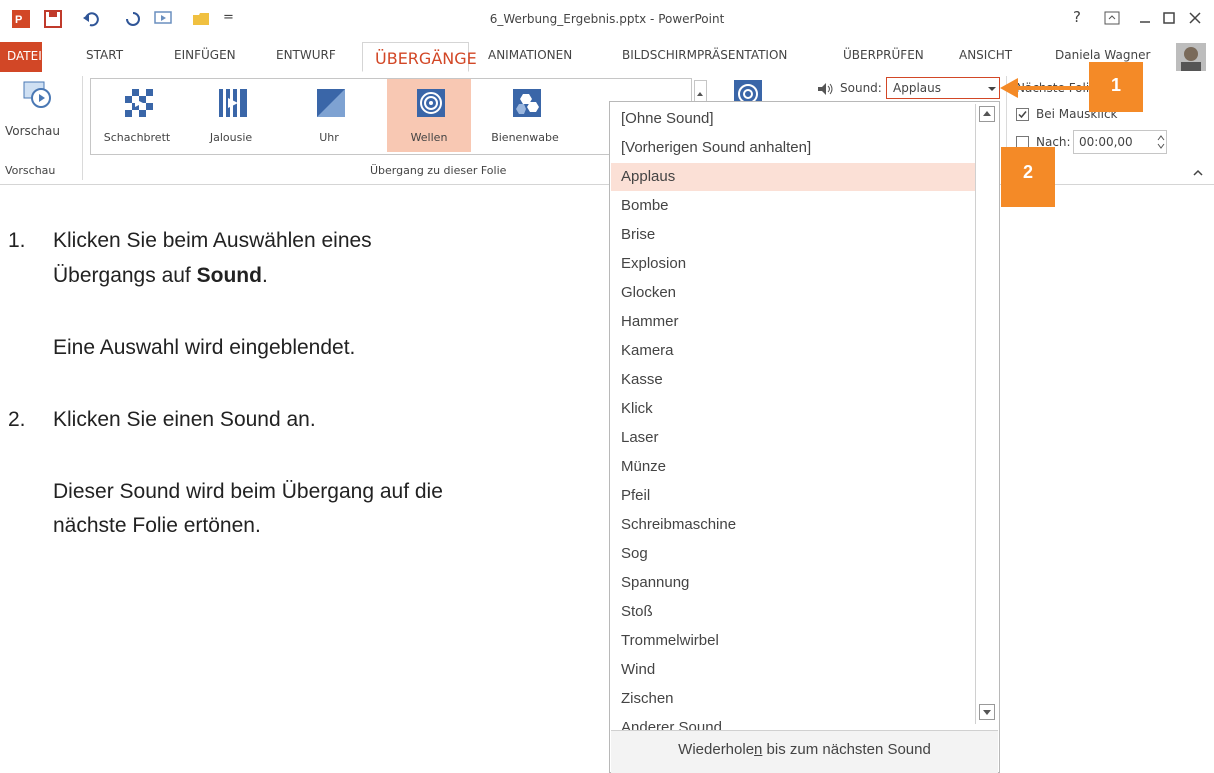 The height and width of the screenshot is (773, 1214). Describe the element at coordinates (17, 419) in the screenshot. I see `step-2-number: 2.` at that location.